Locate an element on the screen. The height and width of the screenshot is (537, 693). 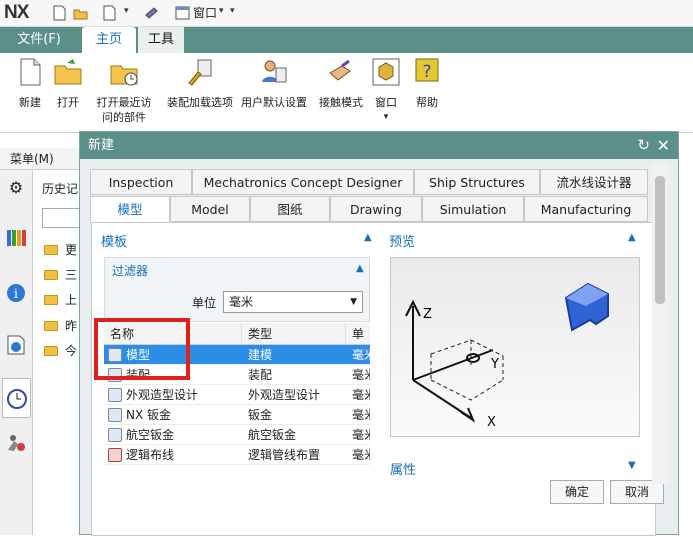
tab-inspection: Inspection is located at coordinates (141, 182).